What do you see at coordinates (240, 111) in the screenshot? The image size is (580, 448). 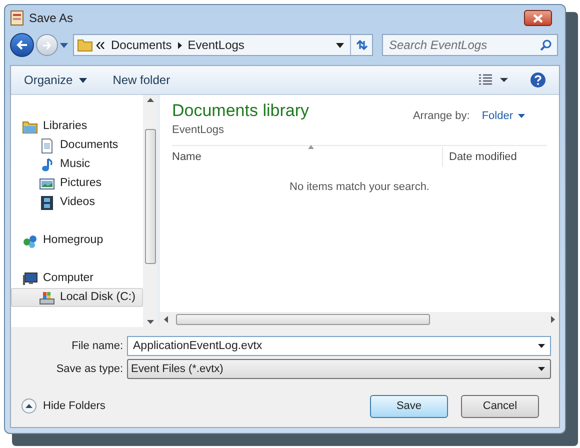 I see `library-title: Documents library` at bounding box center [240, 111].